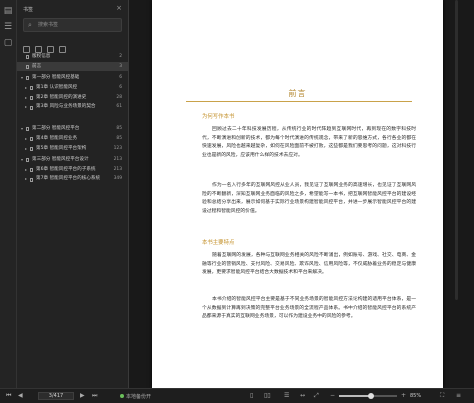  I want to click on first-page-icon: ⏮, so click(8, 396).